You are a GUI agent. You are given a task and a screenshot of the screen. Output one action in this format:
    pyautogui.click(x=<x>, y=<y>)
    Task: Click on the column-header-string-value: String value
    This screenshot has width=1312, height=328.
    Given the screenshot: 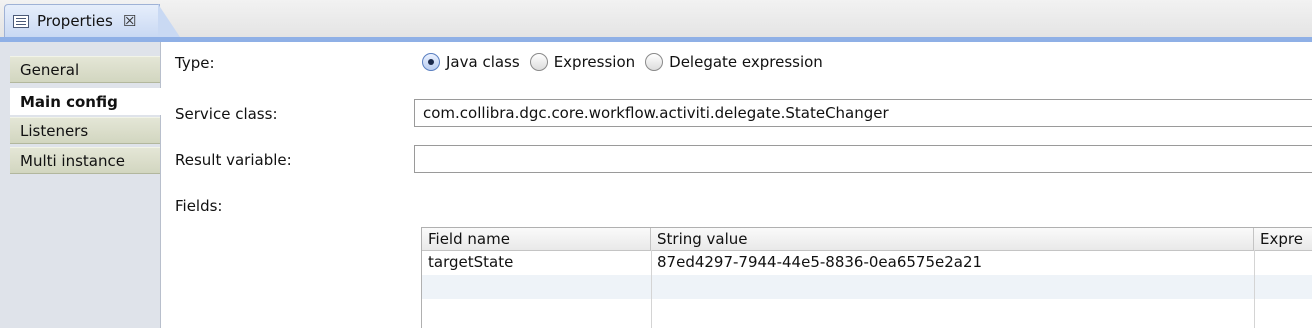 What is the action you would take?
    pyautogui.click(x=952, y=239)
    